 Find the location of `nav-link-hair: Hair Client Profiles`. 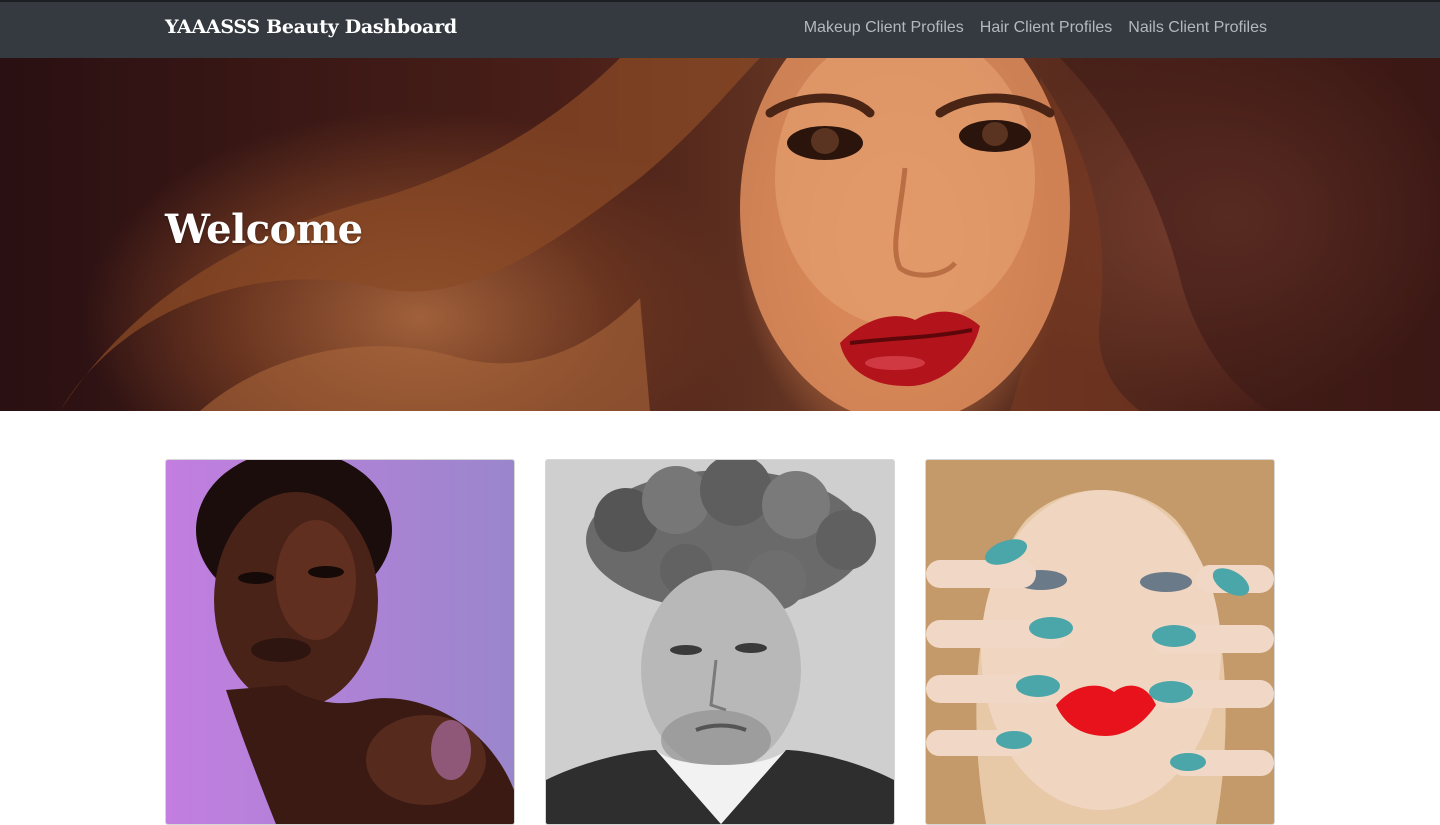

nav-link-hair: Hair Client Profiles is located at coordinates (1046, 28).